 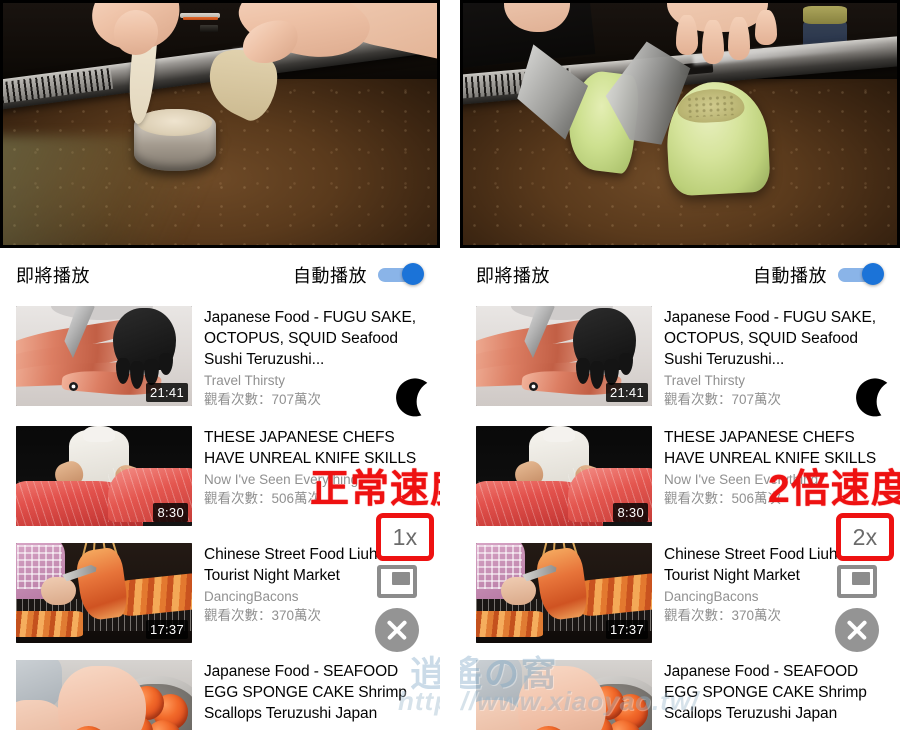 What do you see at coordinates (710, 106) in the screenshot?
I see `cabbage-core` at bounding box center [710, 106].